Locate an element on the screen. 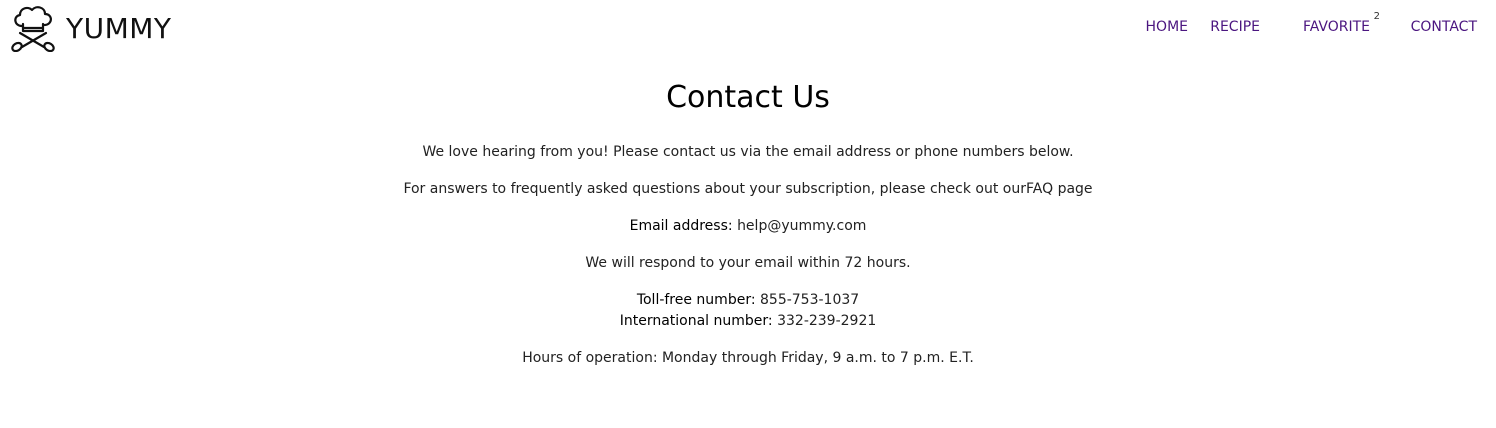 This screenshot has height=428, width=1496. international-label: International number: is located at coordinates (696, 321).